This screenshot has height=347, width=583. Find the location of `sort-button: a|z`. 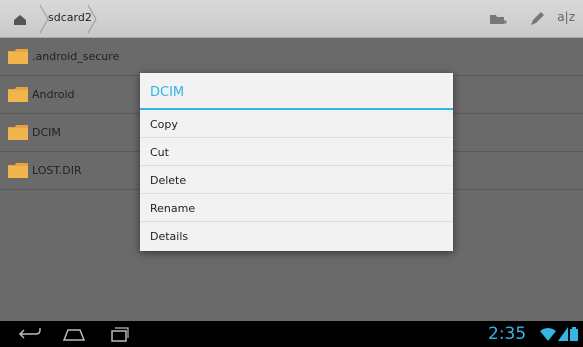

sort-button: a|z is located at coordinates (566, 17).